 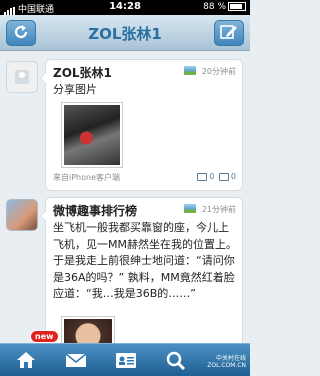 What do you see at coordinates (226, 365) in the screenshot?
I see `watermark-line2: ZOL.COM.CN` at bounding box center [226, 365].